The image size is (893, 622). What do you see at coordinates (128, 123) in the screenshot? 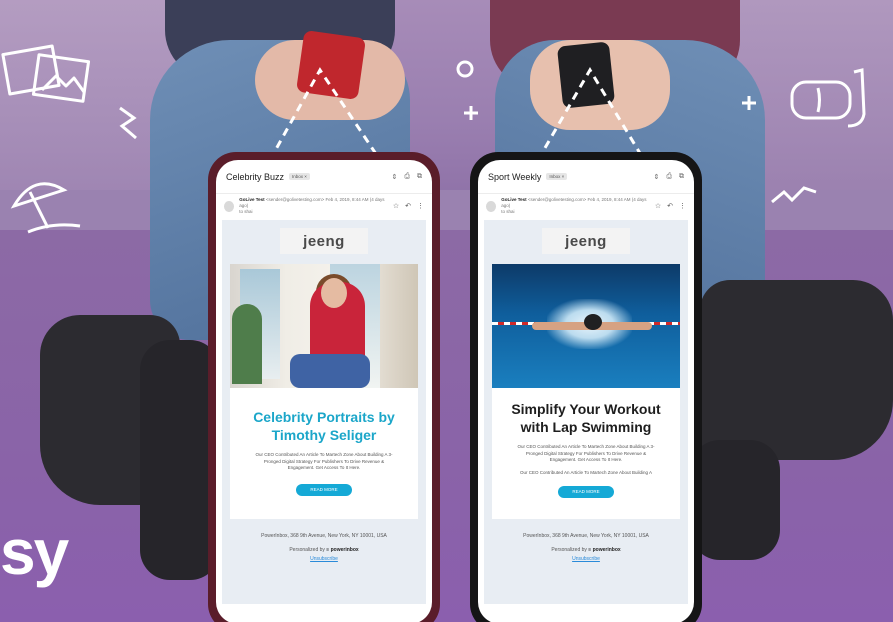
I see `zigzag-icon` at bounding box center [128, 123].